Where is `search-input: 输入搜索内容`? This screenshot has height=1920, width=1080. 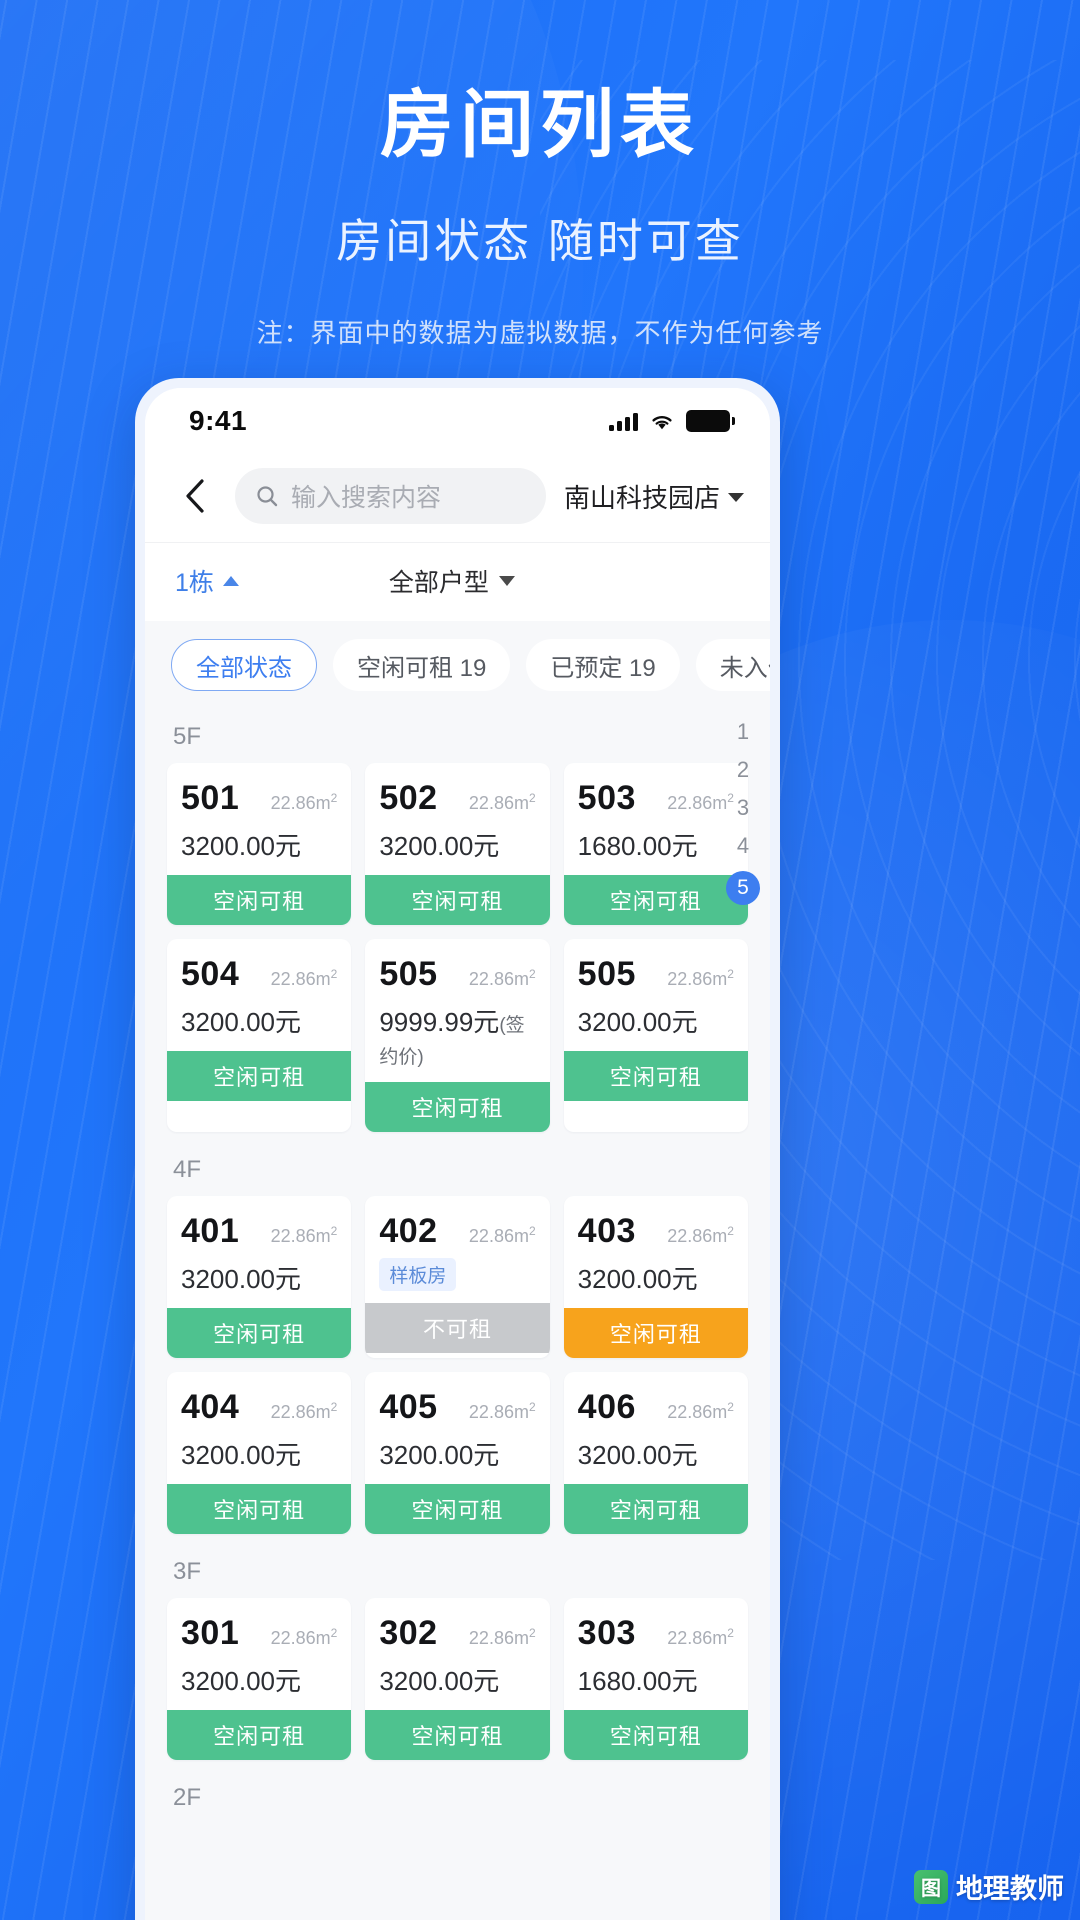
search-input: 输入搜索内容 is located at coordinates (390, 496).